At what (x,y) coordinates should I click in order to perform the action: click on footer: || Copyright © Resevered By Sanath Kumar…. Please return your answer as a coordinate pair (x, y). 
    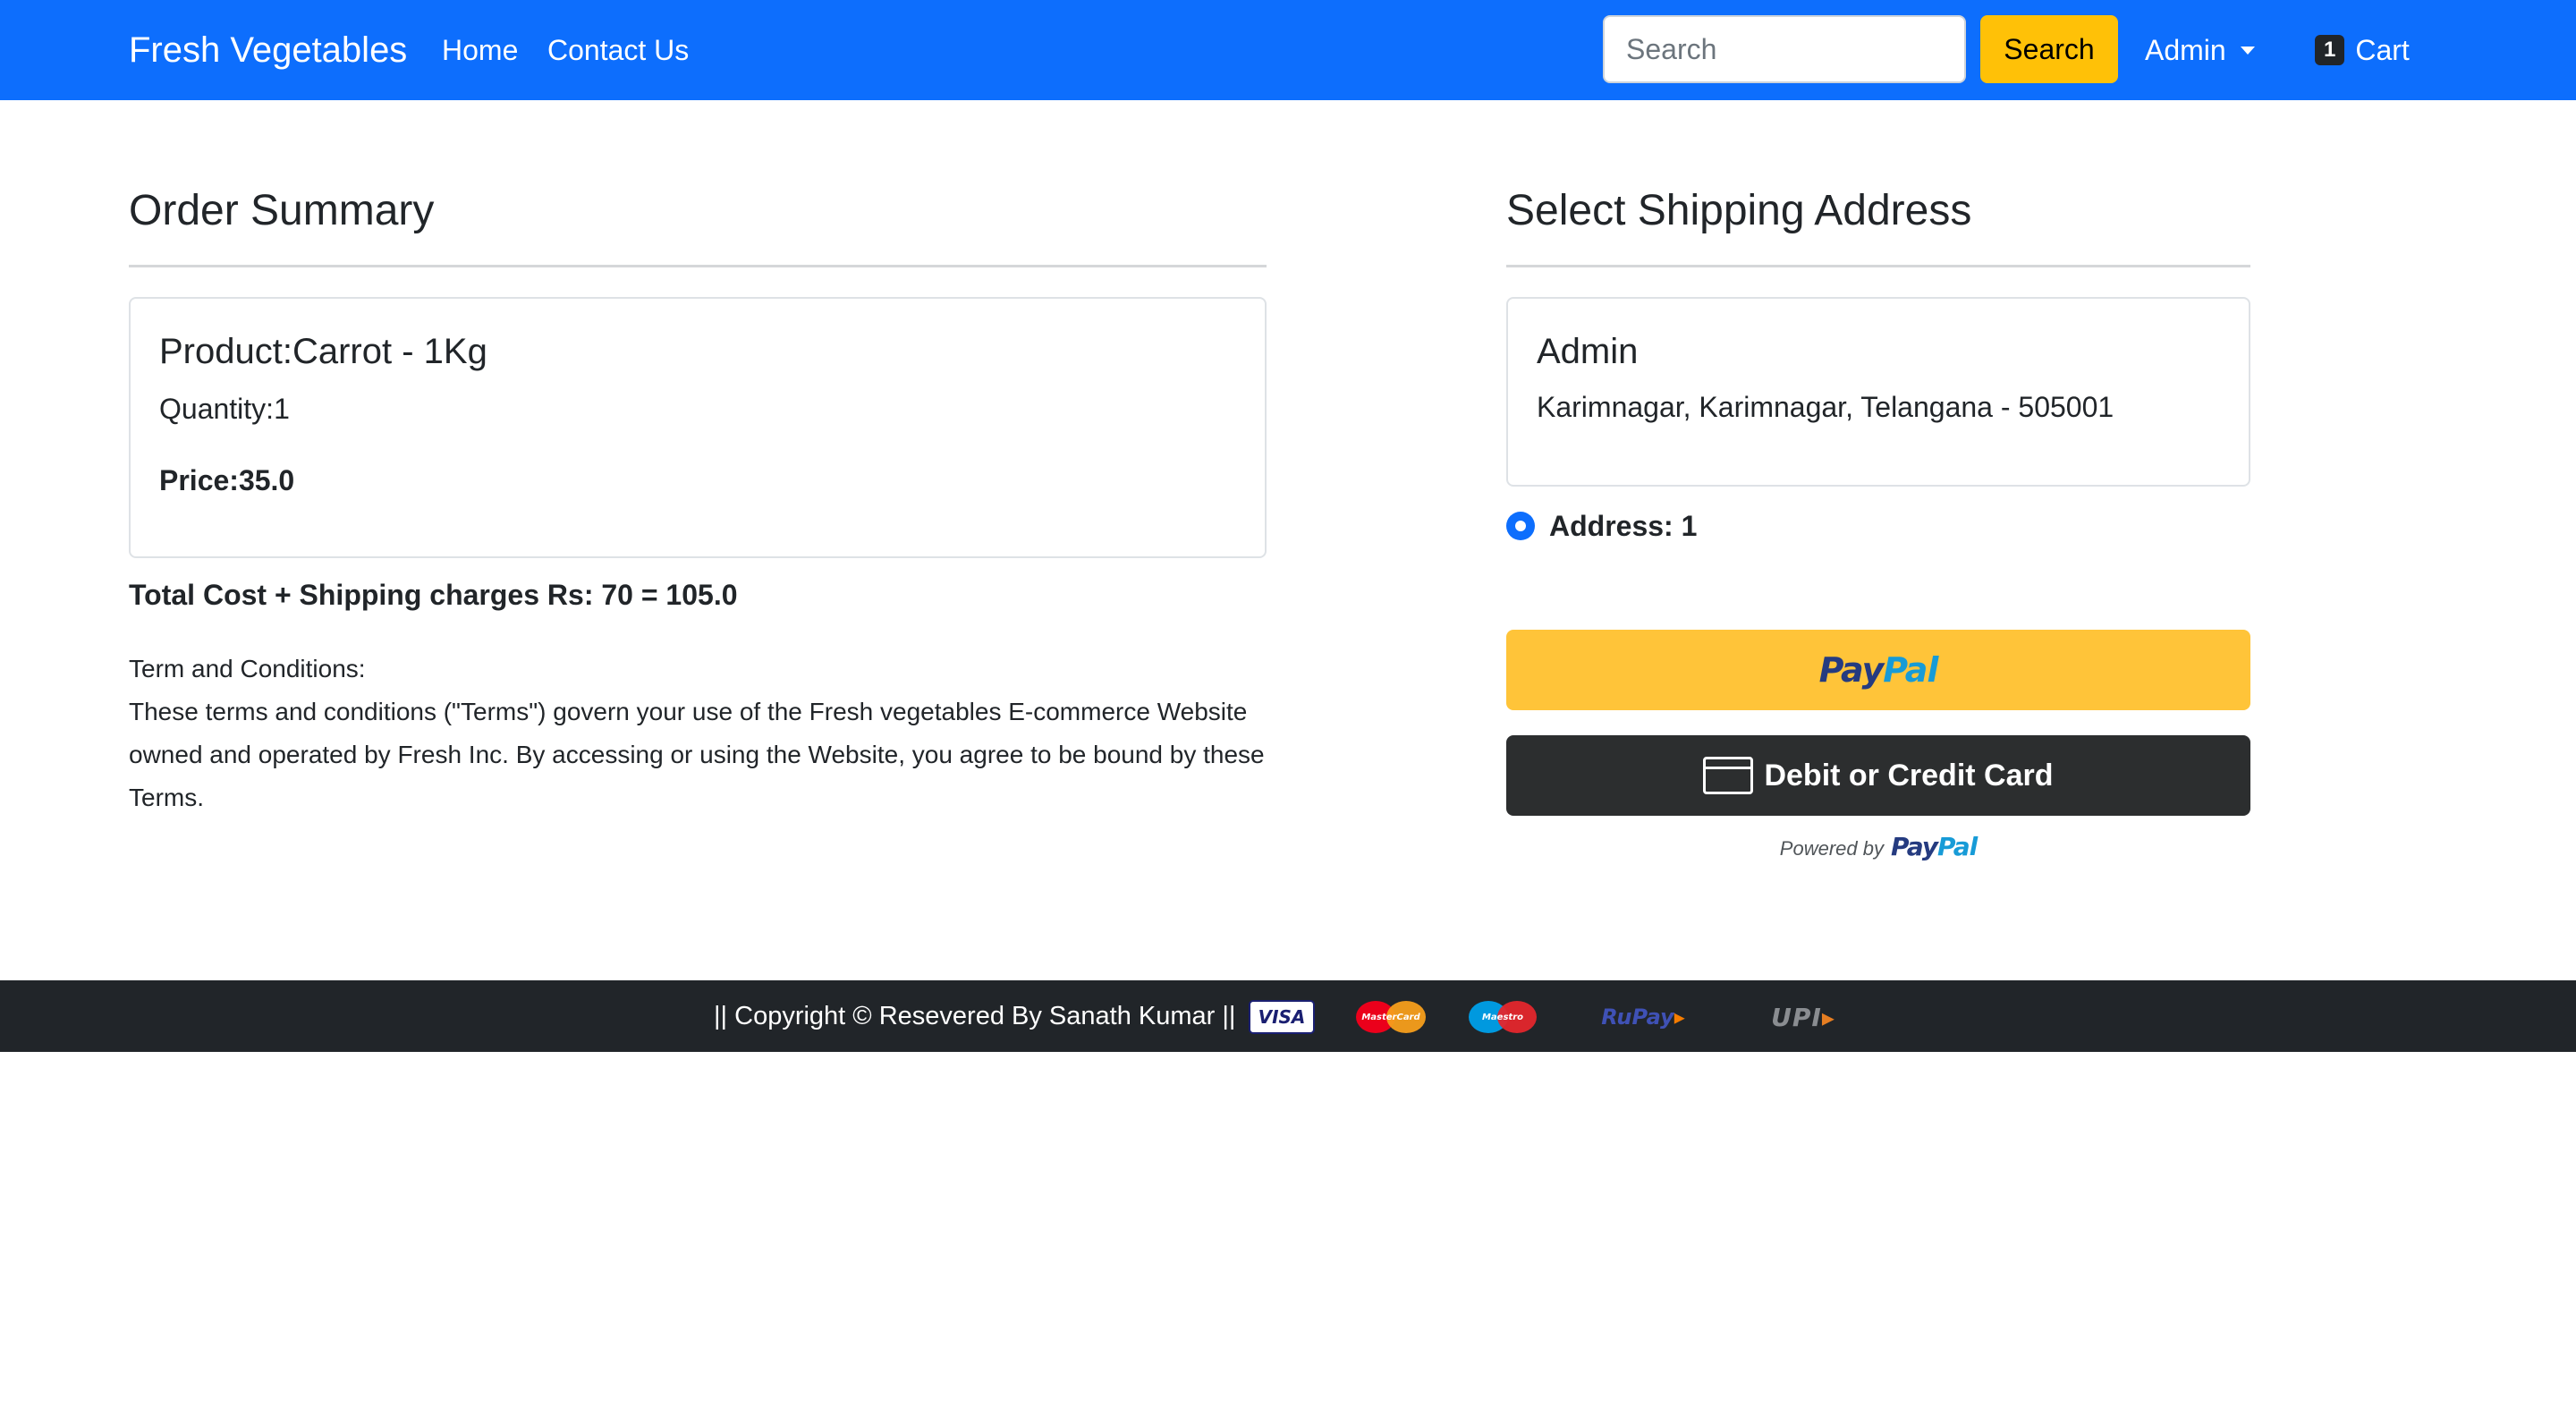
    Looking at the image, I should click on (1288, 1016).